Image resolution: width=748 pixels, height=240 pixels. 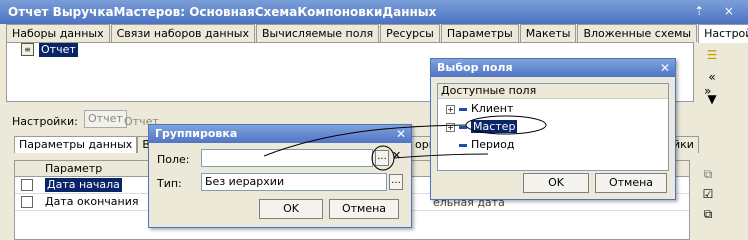 I want to click on highlight-ellipse-button, so click(x=383, y=158).